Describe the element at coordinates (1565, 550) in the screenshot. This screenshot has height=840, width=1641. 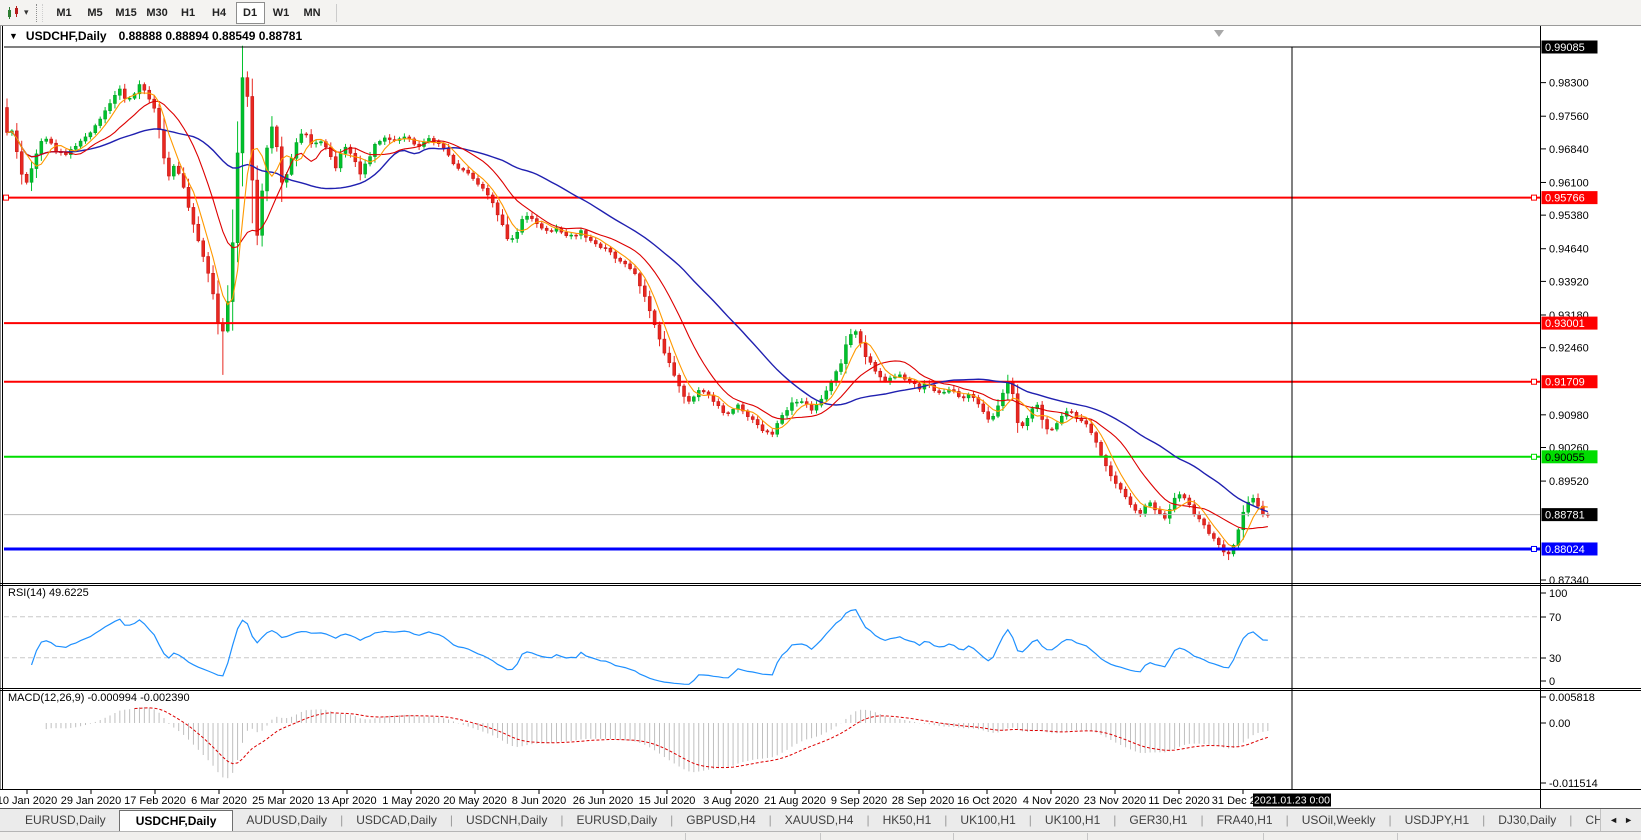
I see `price-badge-label: 0.88024` at that location.